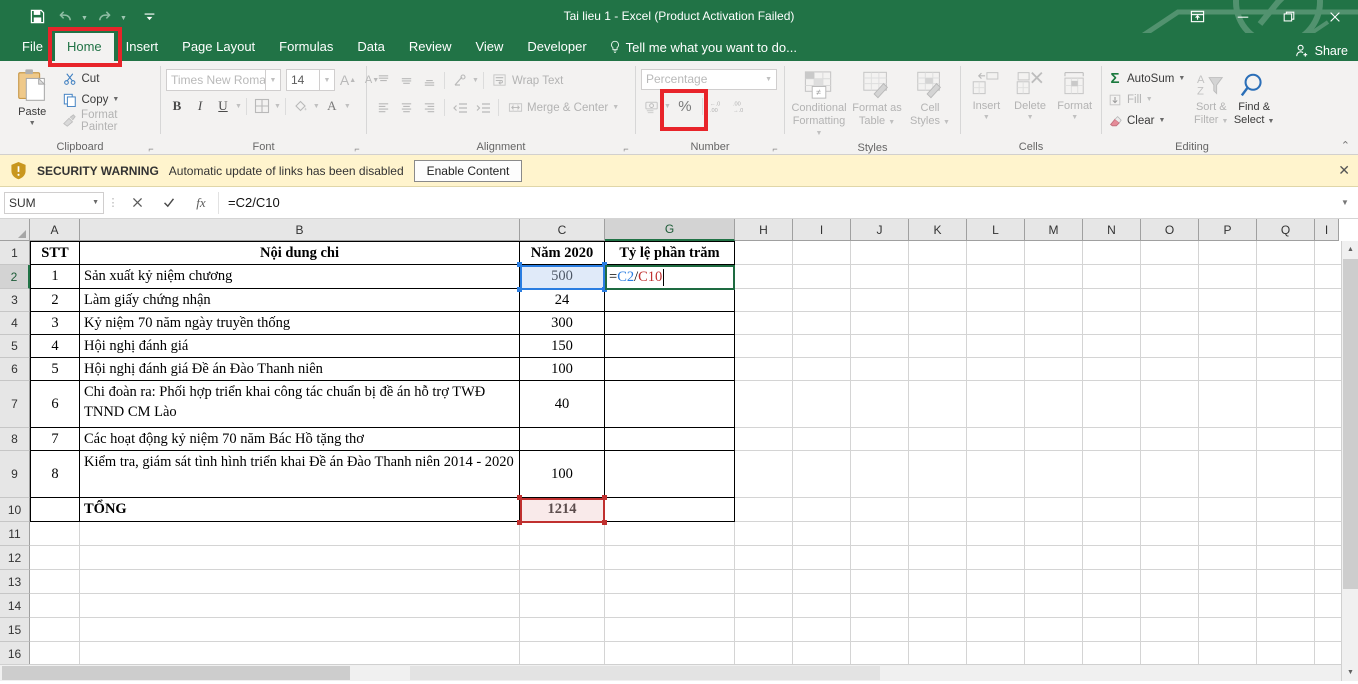  I want to click on format-cells-dropdown-icon: ▼, so click(1074, 117).